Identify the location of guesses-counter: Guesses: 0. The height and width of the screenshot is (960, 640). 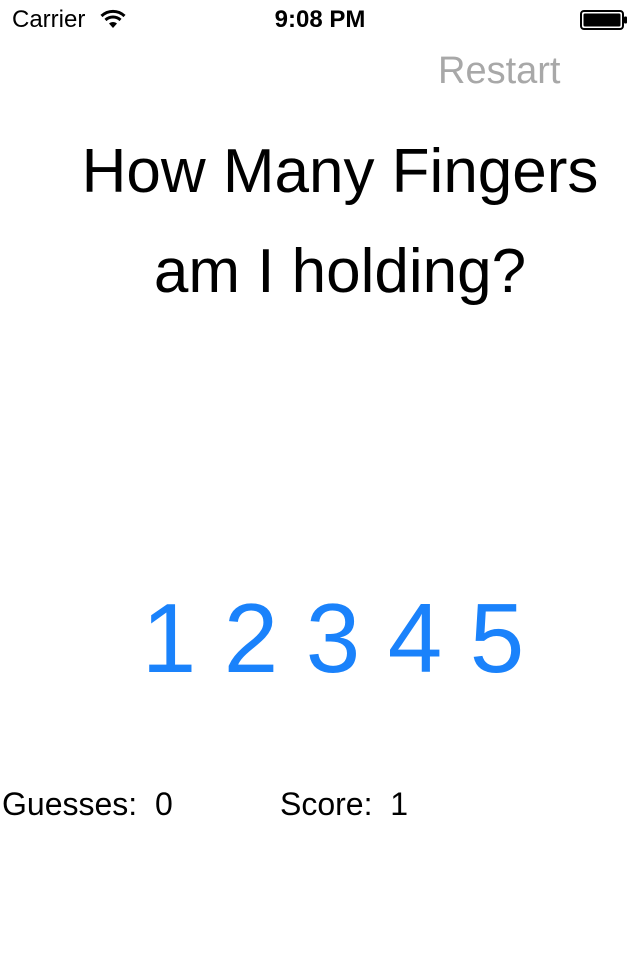
(87, 804).